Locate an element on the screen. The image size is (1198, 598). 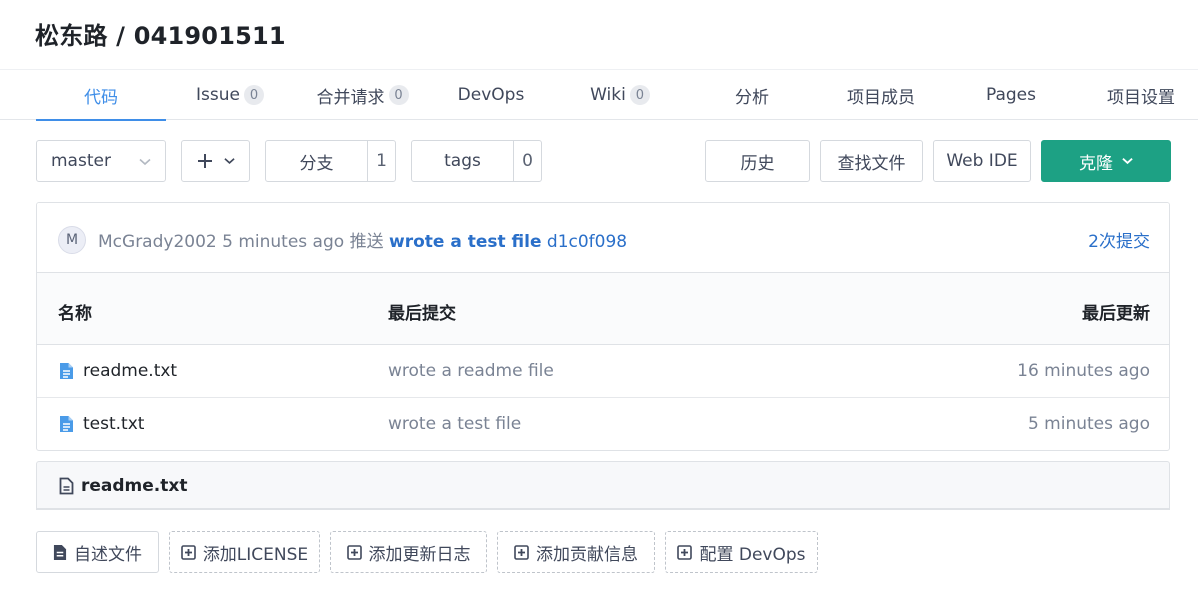
commit-author: McGrady2002 is located at coordinates (157, 242).